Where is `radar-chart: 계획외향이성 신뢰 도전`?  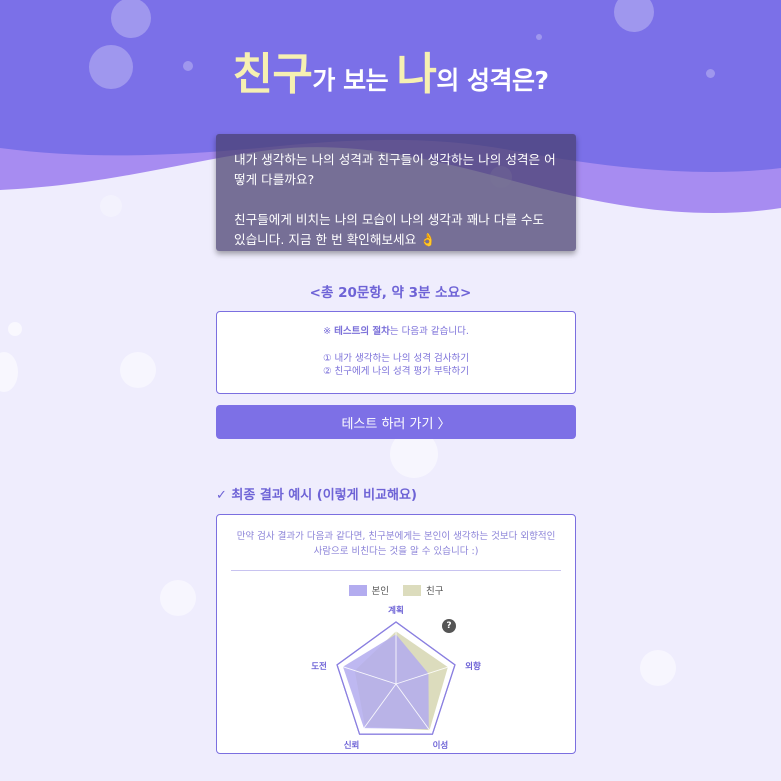 radar-chart: 계획외향이성 신뢰 도전 is located at coordinates (396, 677).